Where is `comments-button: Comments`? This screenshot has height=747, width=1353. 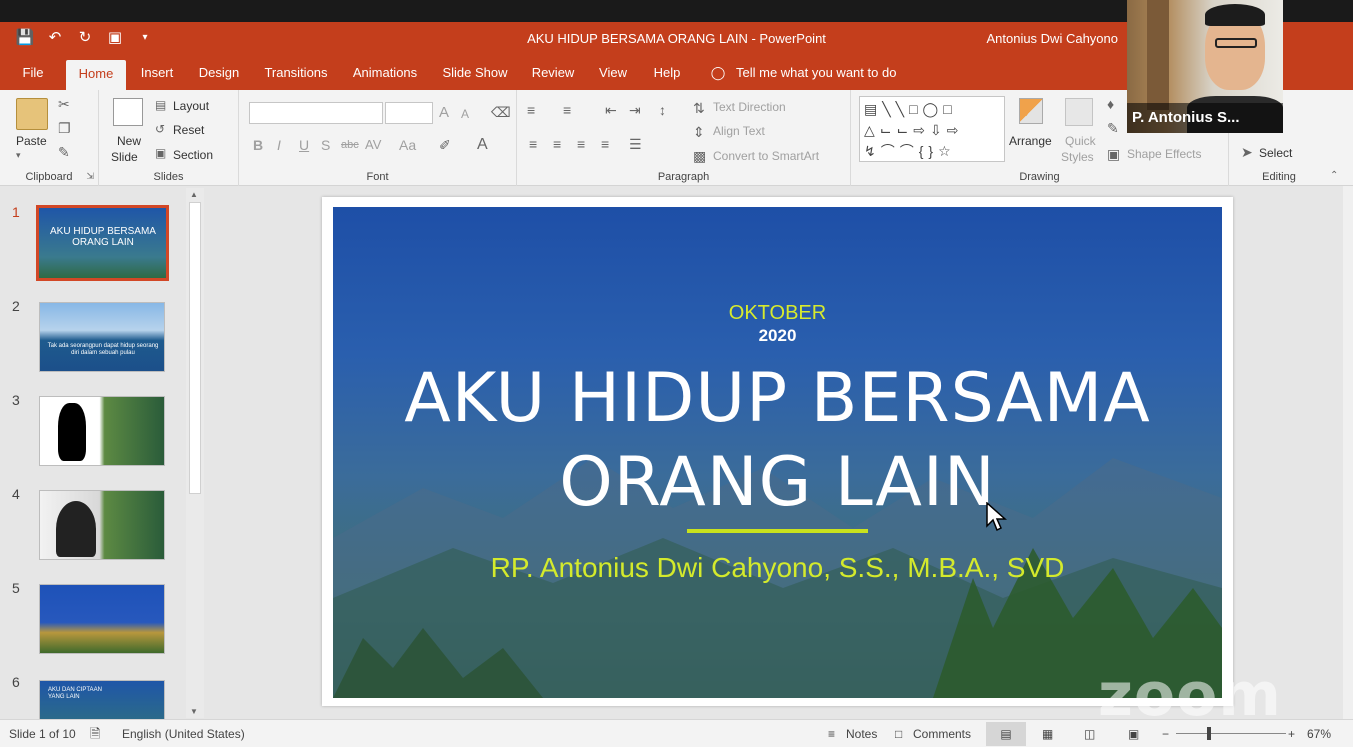
comments-button: Comments is located at coordinates (942, 734).